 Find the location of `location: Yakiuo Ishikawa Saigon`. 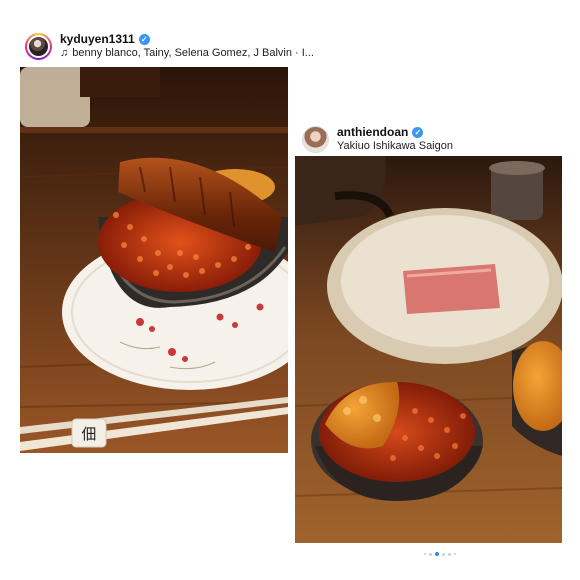

location: Yakiuo Ishikawa Saigon is located at coordinates (395, 146).